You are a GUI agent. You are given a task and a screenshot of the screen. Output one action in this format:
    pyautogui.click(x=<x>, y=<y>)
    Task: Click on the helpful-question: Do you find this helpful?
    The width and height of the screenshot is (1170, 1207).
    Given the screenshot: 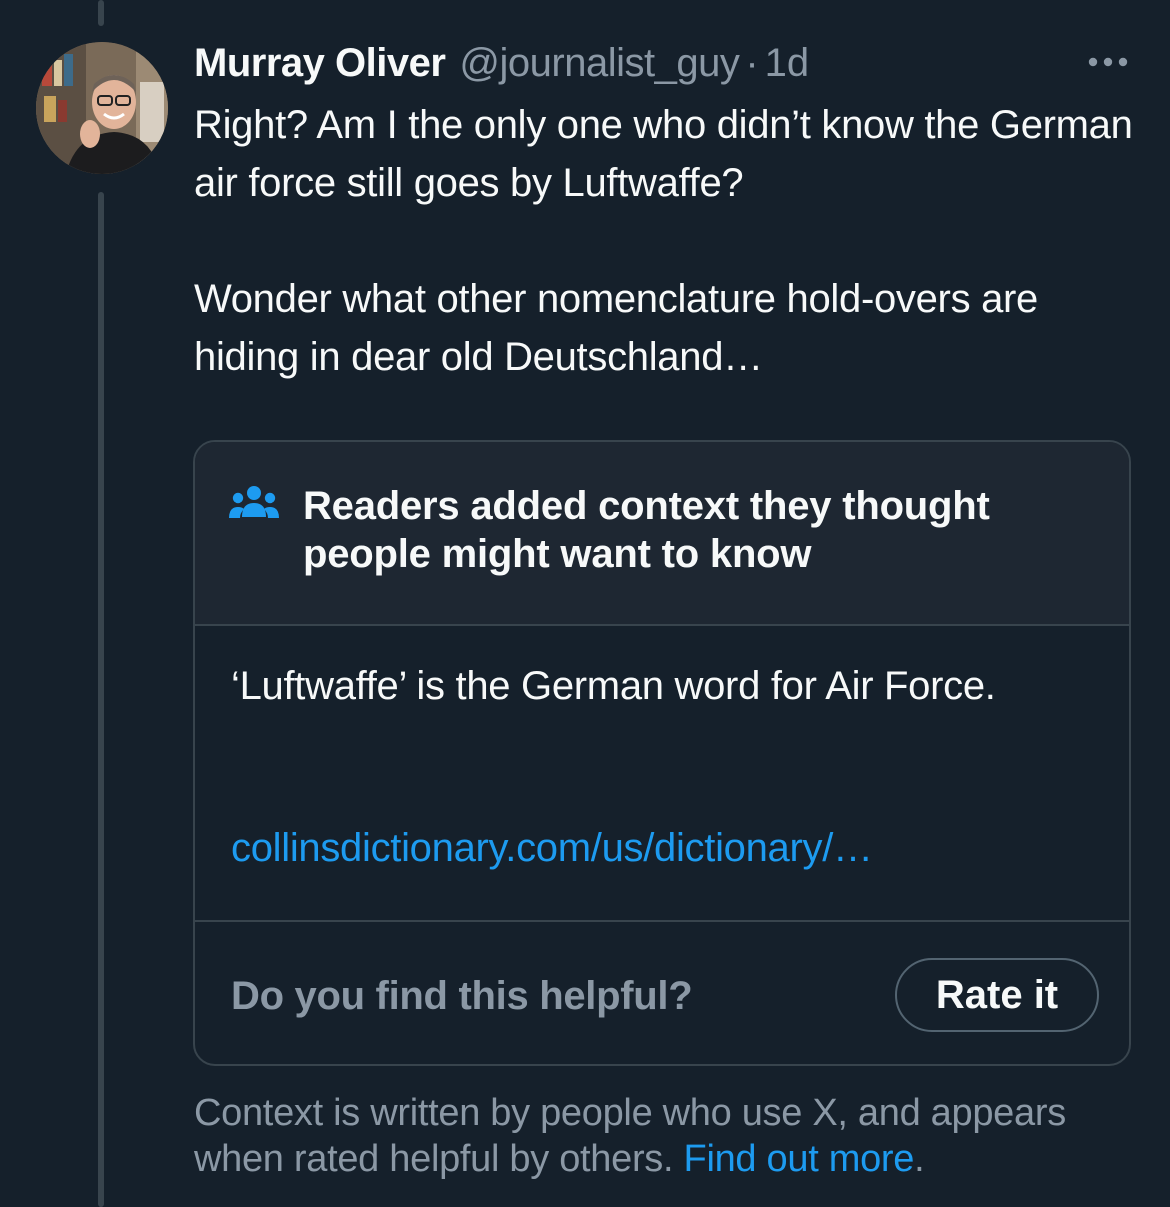 What is the action you would take?
    pyautogui.click(x=462, y=996)
    